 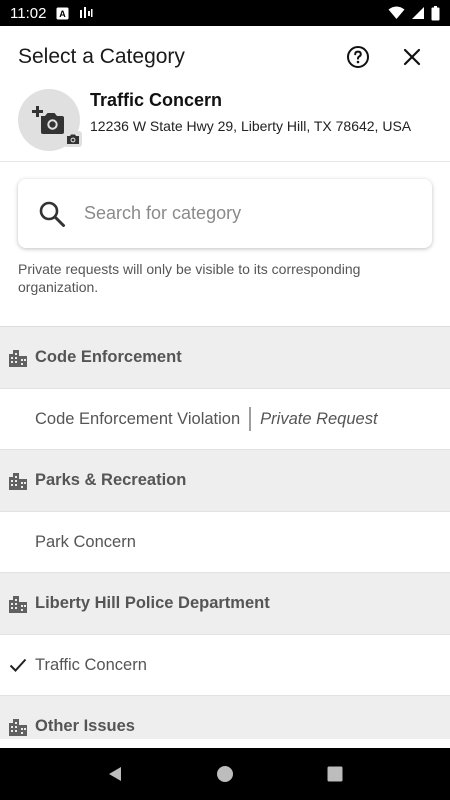 I want to click on help-icon, so click(x=358, y=57).